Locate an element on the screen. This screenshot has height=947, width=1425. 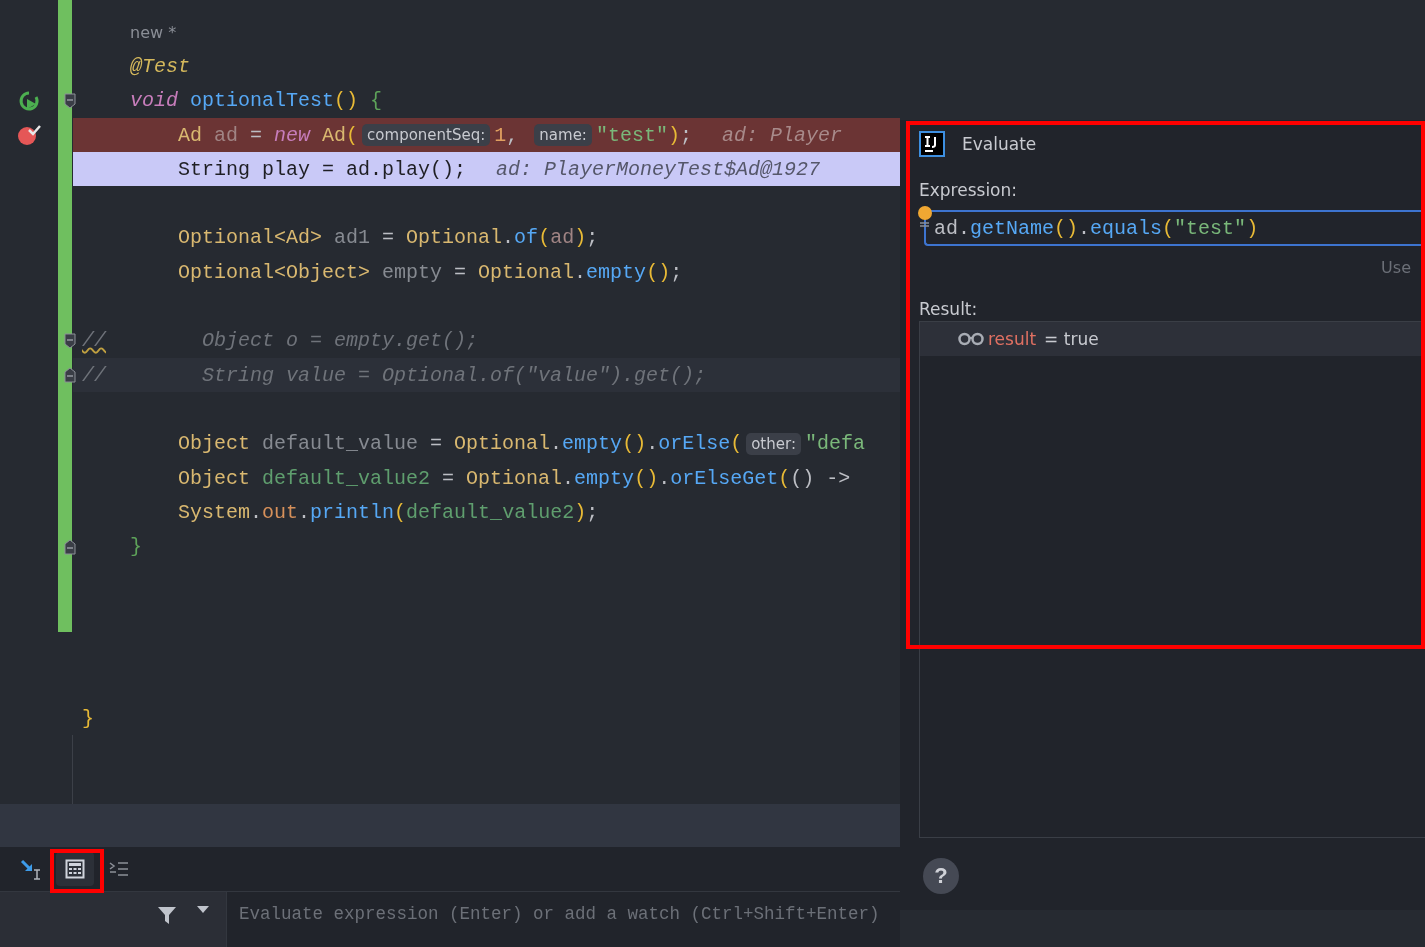
method-name: optionalTest is located at coordinates (262, 101).